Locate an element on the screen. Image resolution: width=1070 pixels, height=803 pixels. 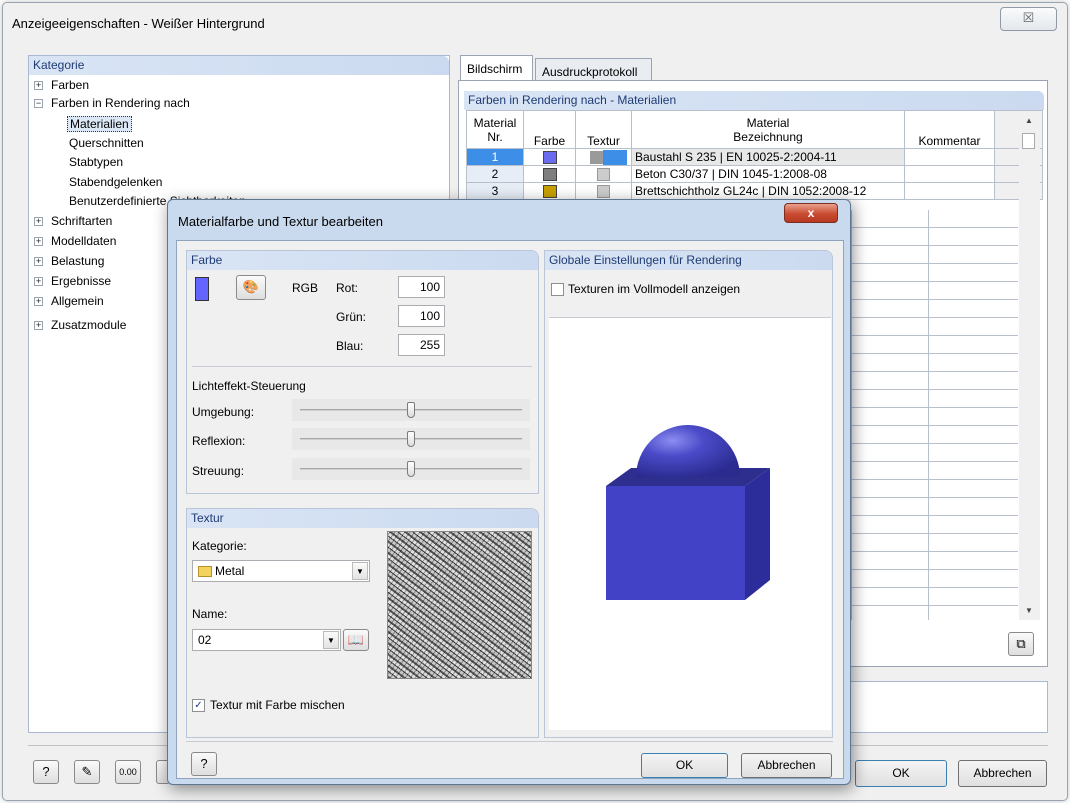
texture-library-button: 📖 is located at coordinates (356, 640).